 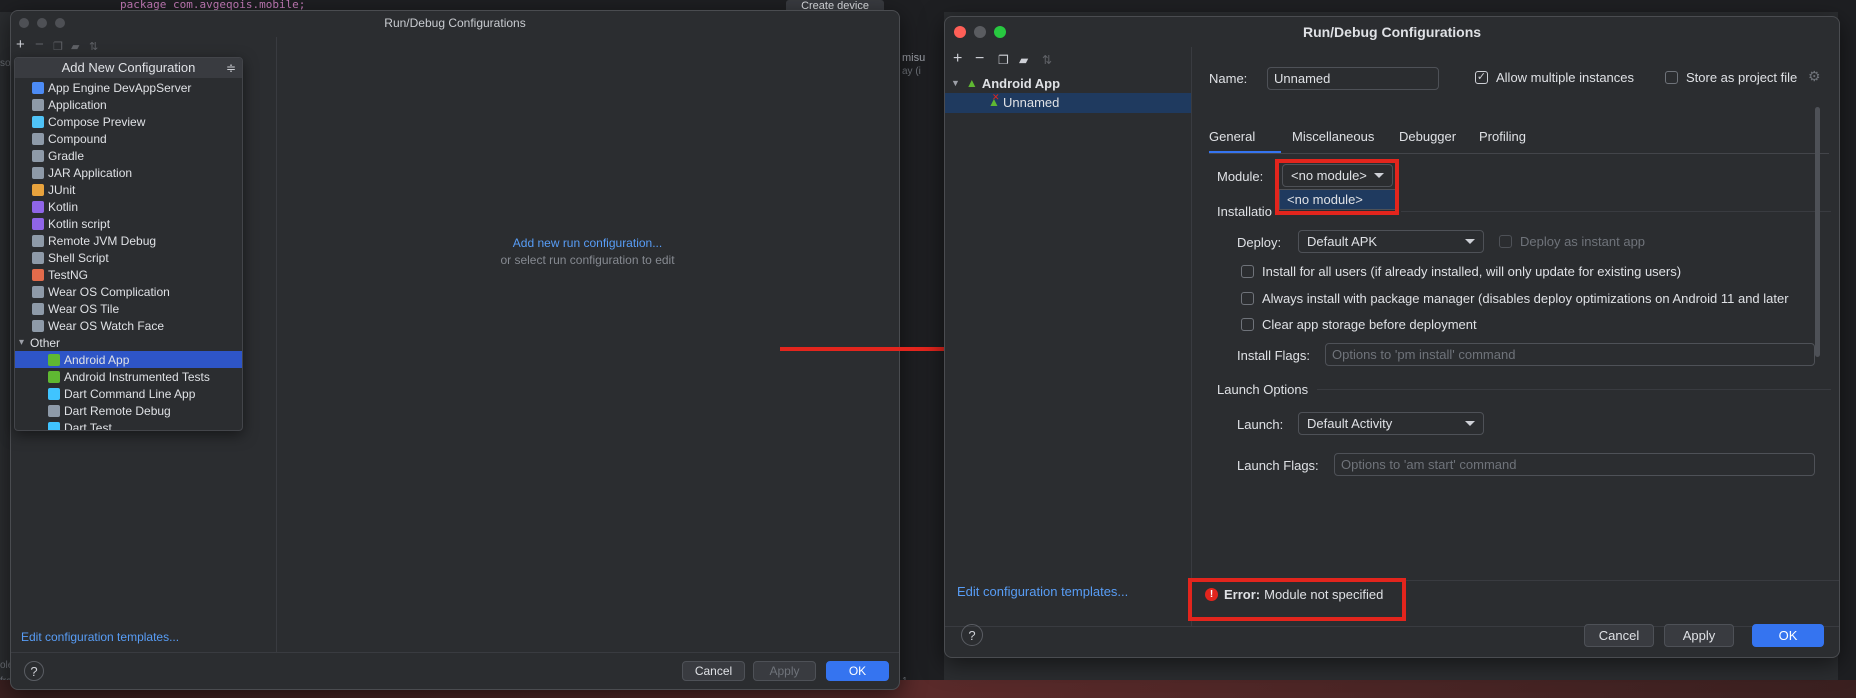 I want to click on kotlin-icon, so click(x=38, y=206).